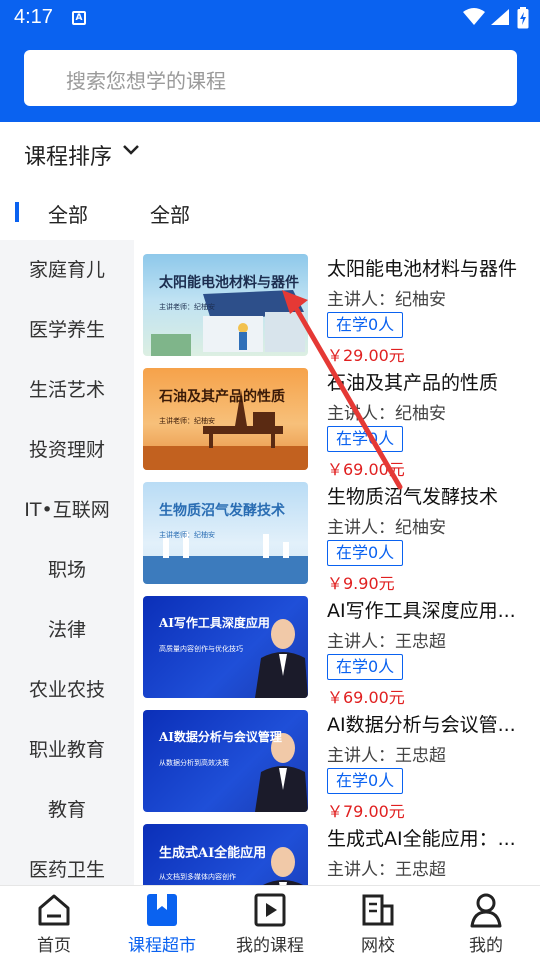  Describe the element at coordinates (54, 946) in the screenshot. I see `nav-label: 首页` at that location.